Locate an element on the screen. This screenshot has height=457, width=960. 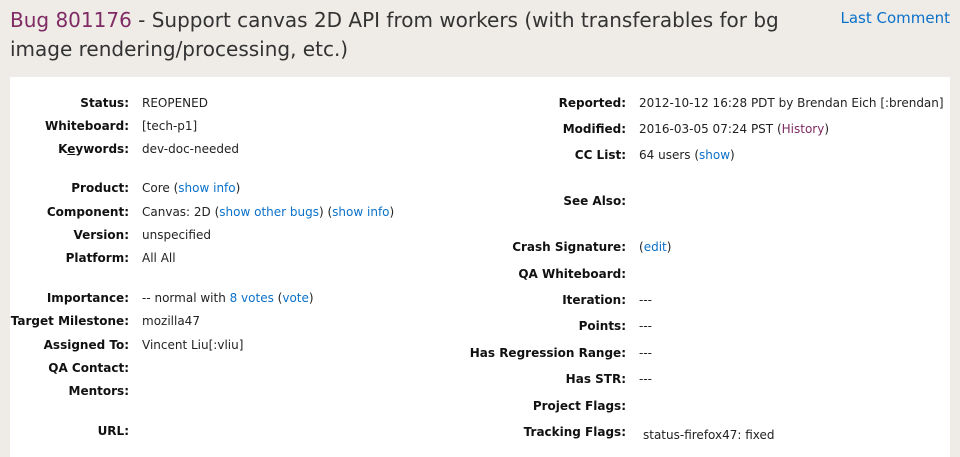
whiteboard-value: [tech-p1] is located at coordinates (170, 126).